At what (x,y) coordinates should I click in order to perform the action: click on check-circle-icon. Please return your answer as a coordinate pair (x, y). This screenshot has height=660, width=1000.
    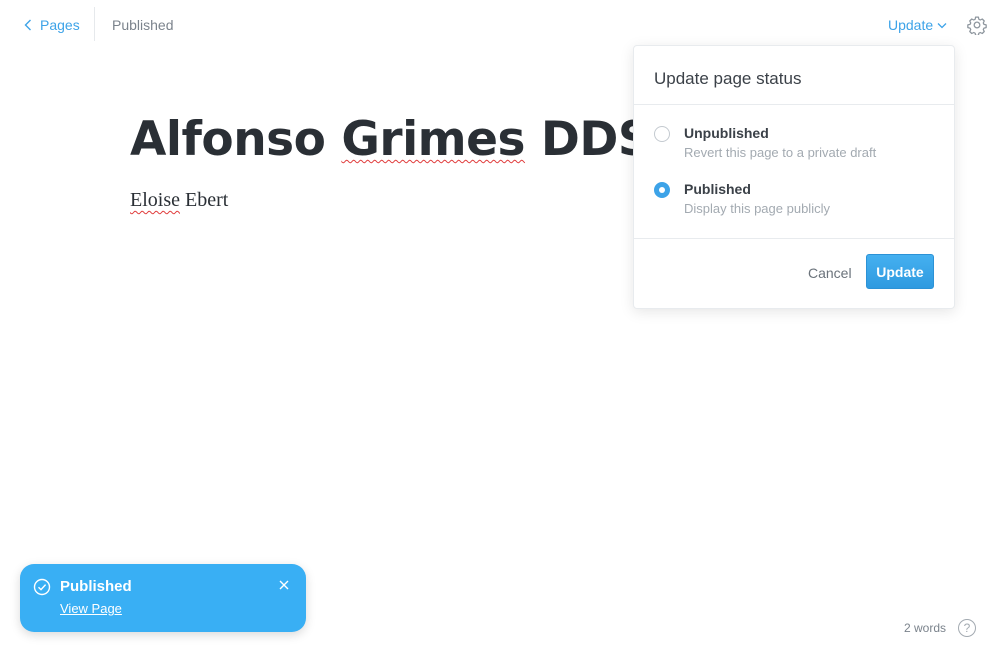
    Looking at the image, I should click on (42, 587).